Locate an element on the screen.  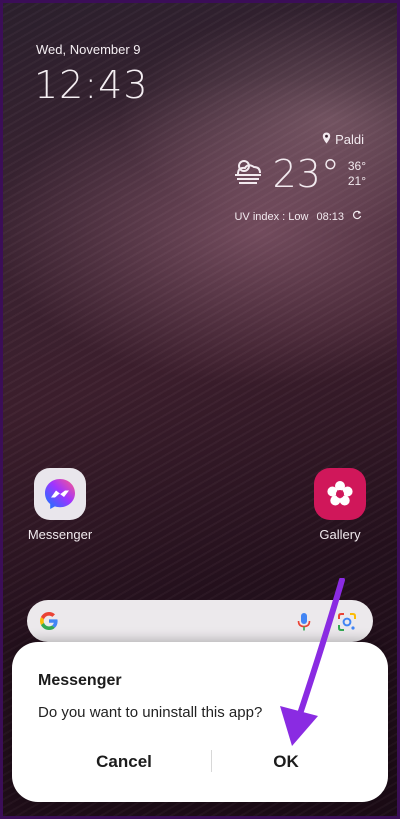
weather-temperature: 23° is located at coordinates (306, 174).